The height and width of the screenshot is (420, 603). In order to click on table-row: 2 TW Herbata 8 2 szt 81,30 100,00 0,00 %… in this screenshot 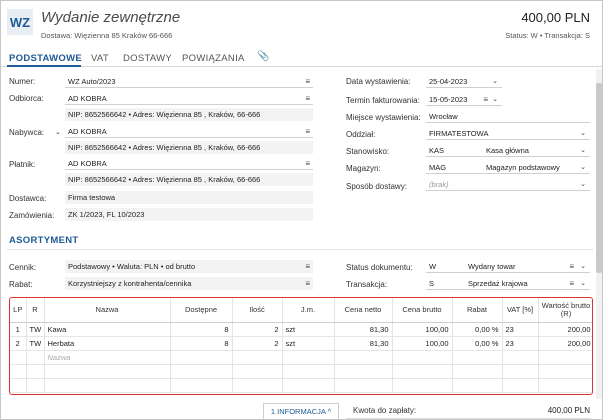, I will do `click(301, 343)`.